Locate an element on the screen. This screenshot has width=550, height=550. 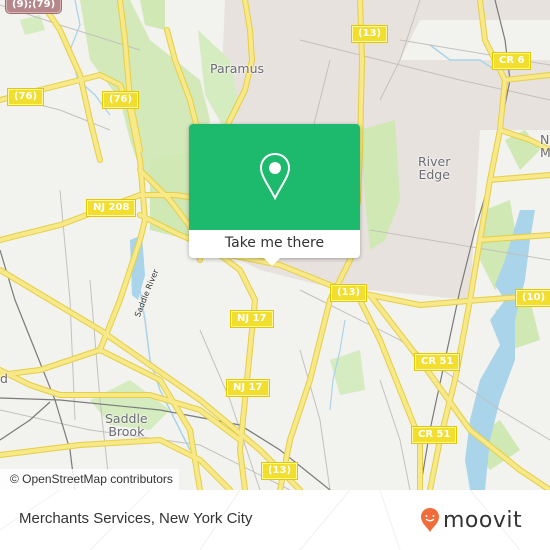
place-label-line: Mi is located at coordinates (545, 152).